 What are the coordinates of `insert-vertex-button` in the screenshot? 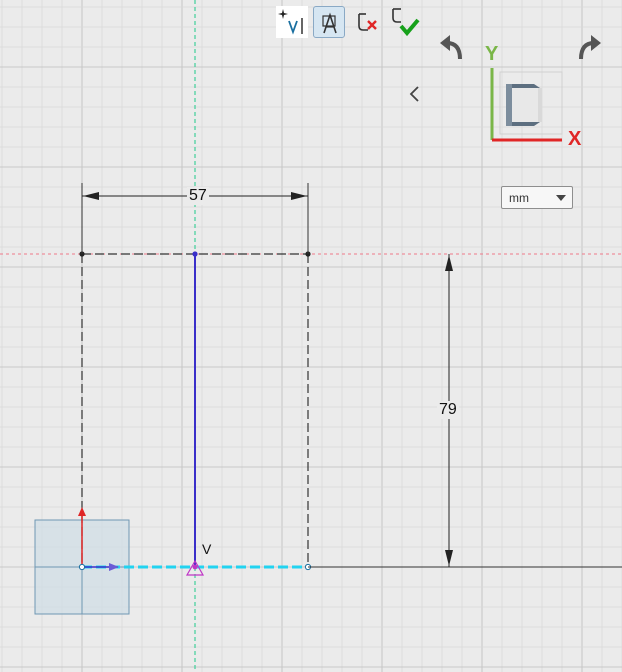 It's located at (292, 22).